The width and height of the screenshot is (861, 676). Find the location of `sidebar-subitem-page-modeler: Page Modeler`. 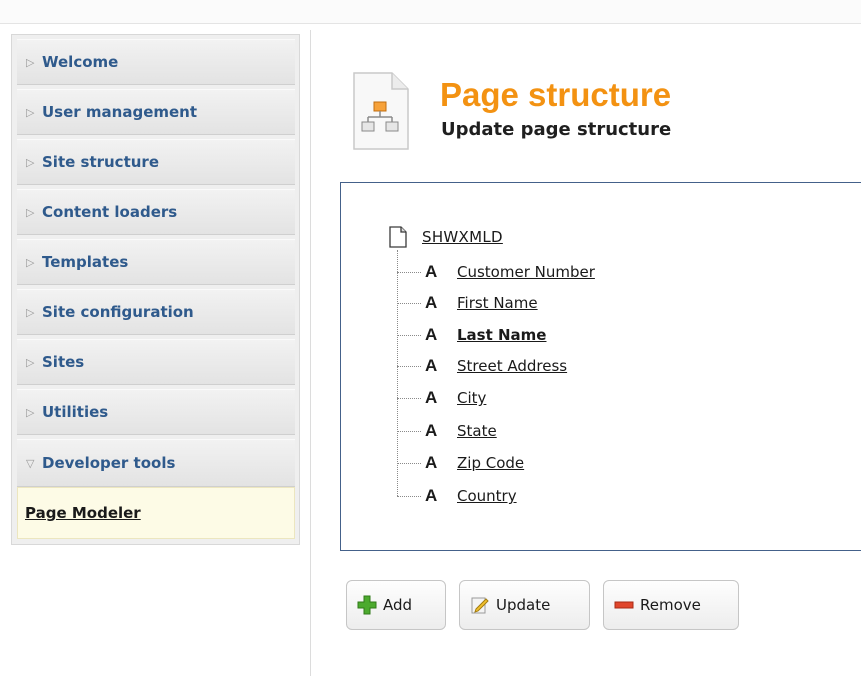

sidebar-subitem-page-modeler: Page Modeler is located at coordinates (156, 513).